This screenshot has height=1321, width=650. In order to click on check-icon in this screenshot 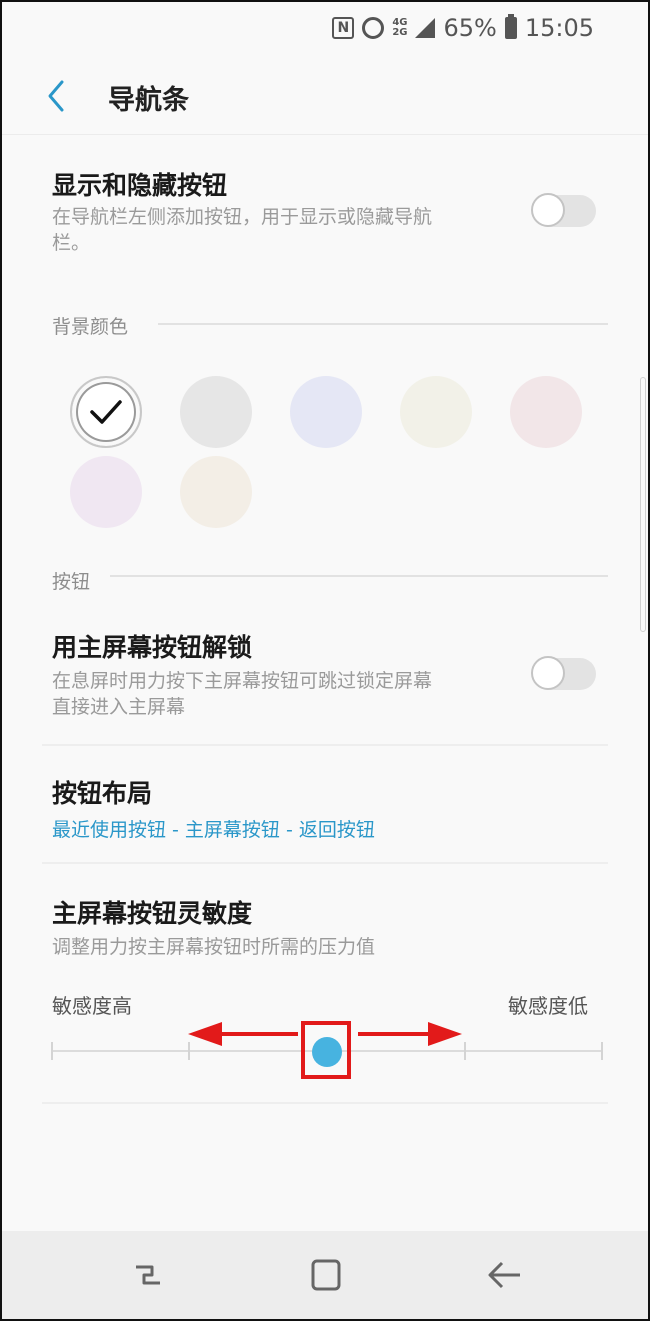, I will do `click(106, 412)`.